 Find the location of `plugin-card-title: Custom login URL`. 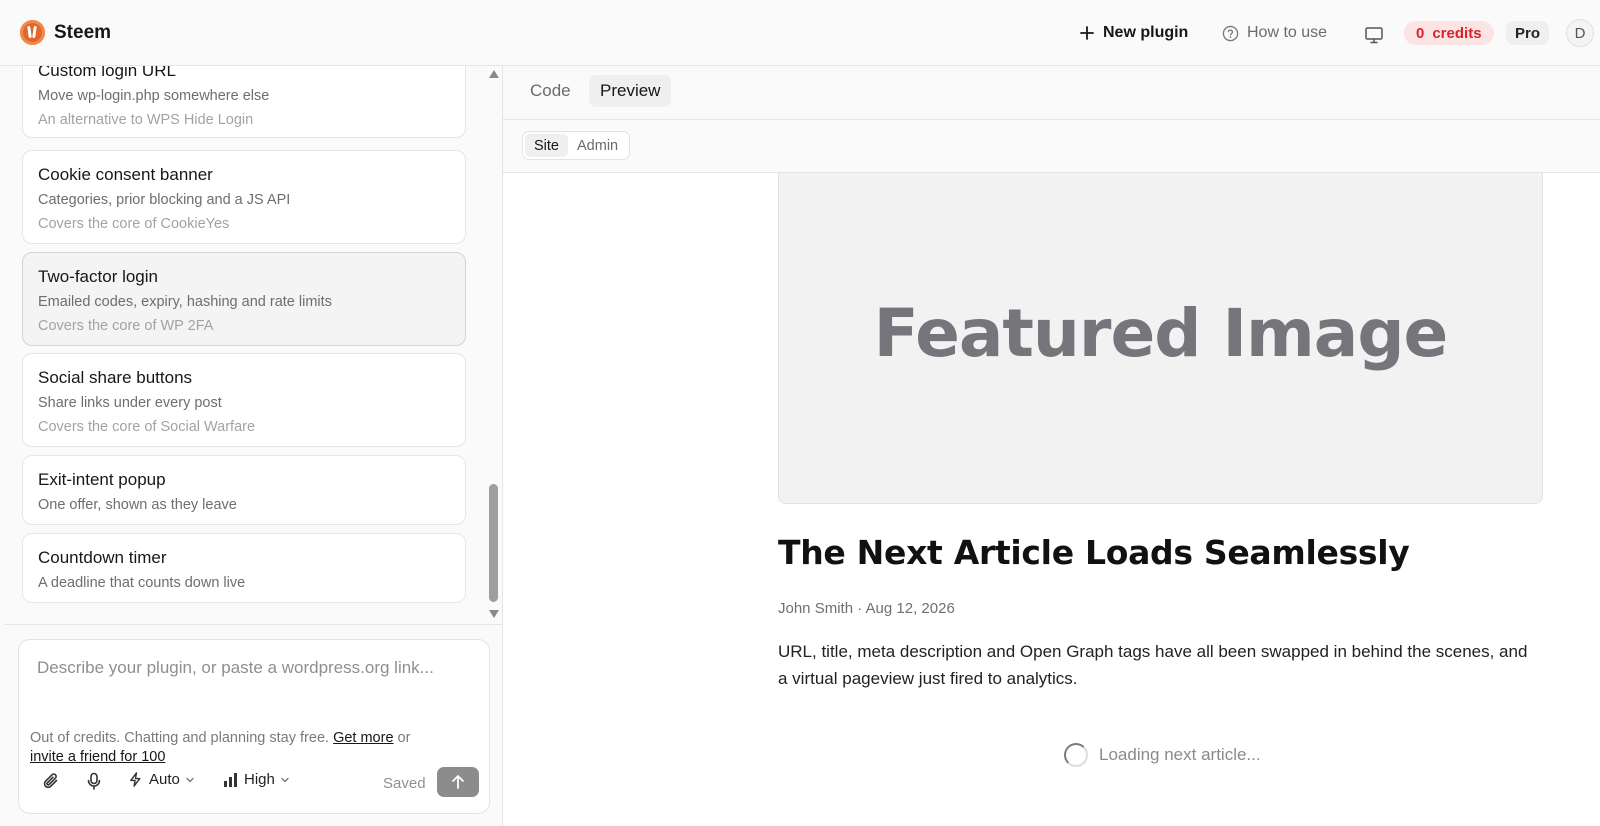

plugin-card-title: Custom login URL is located at coordinates (107, 73).